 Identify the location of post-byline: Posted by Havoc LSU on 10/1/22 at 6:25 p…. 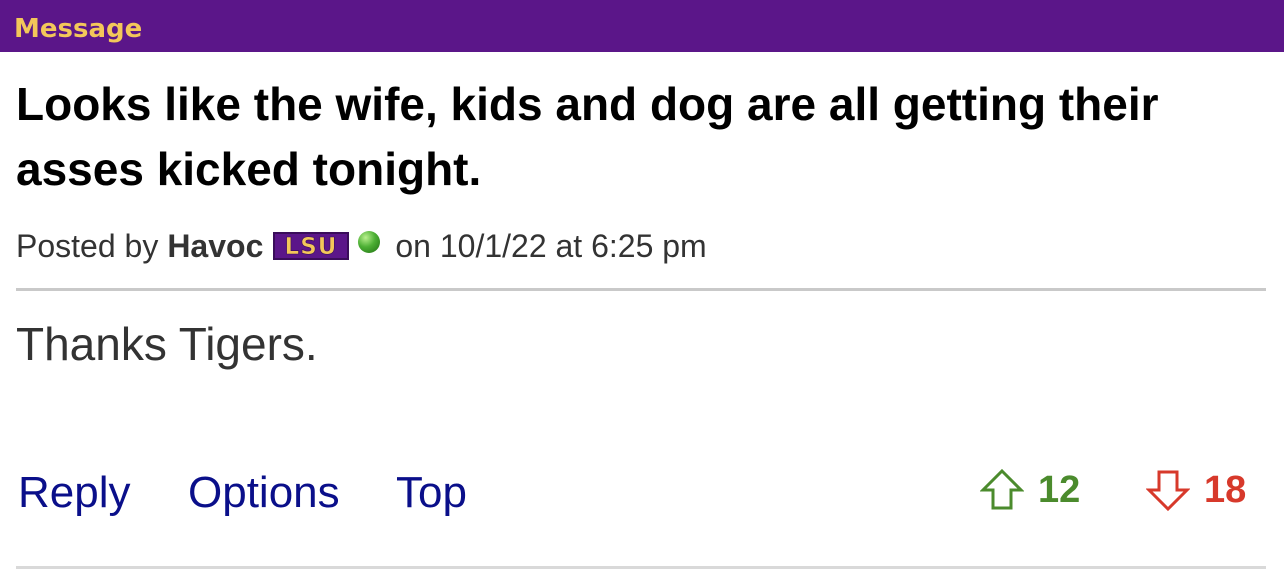
(361, 246).